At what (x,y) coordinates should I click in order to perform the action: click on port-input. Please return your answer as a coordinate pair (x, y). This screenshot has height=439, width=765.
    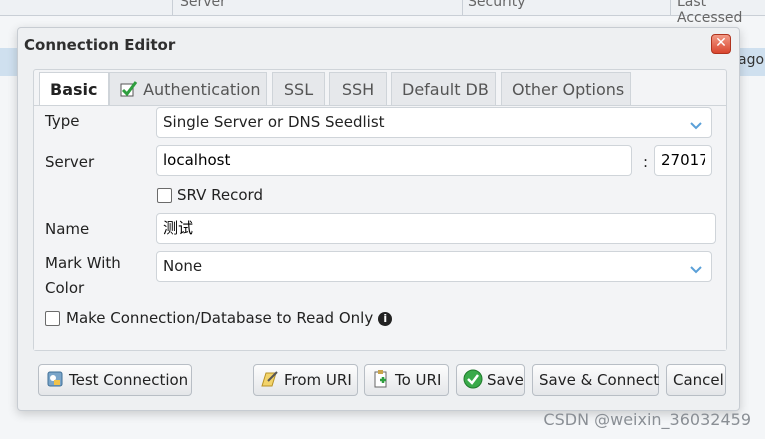
    Looking at the image, I should click on (683, 160).